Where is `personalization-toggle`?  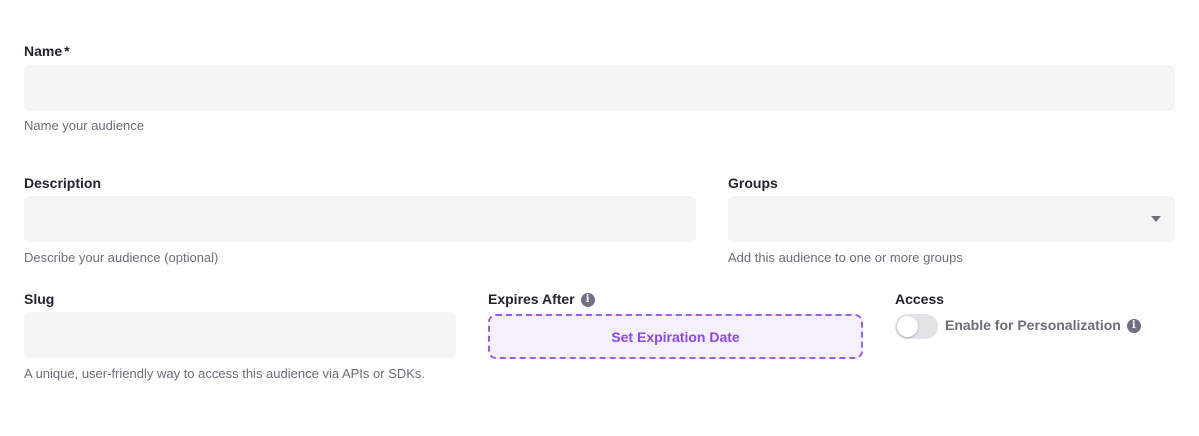
personalization-toggle is located at coordinates (916, 326).